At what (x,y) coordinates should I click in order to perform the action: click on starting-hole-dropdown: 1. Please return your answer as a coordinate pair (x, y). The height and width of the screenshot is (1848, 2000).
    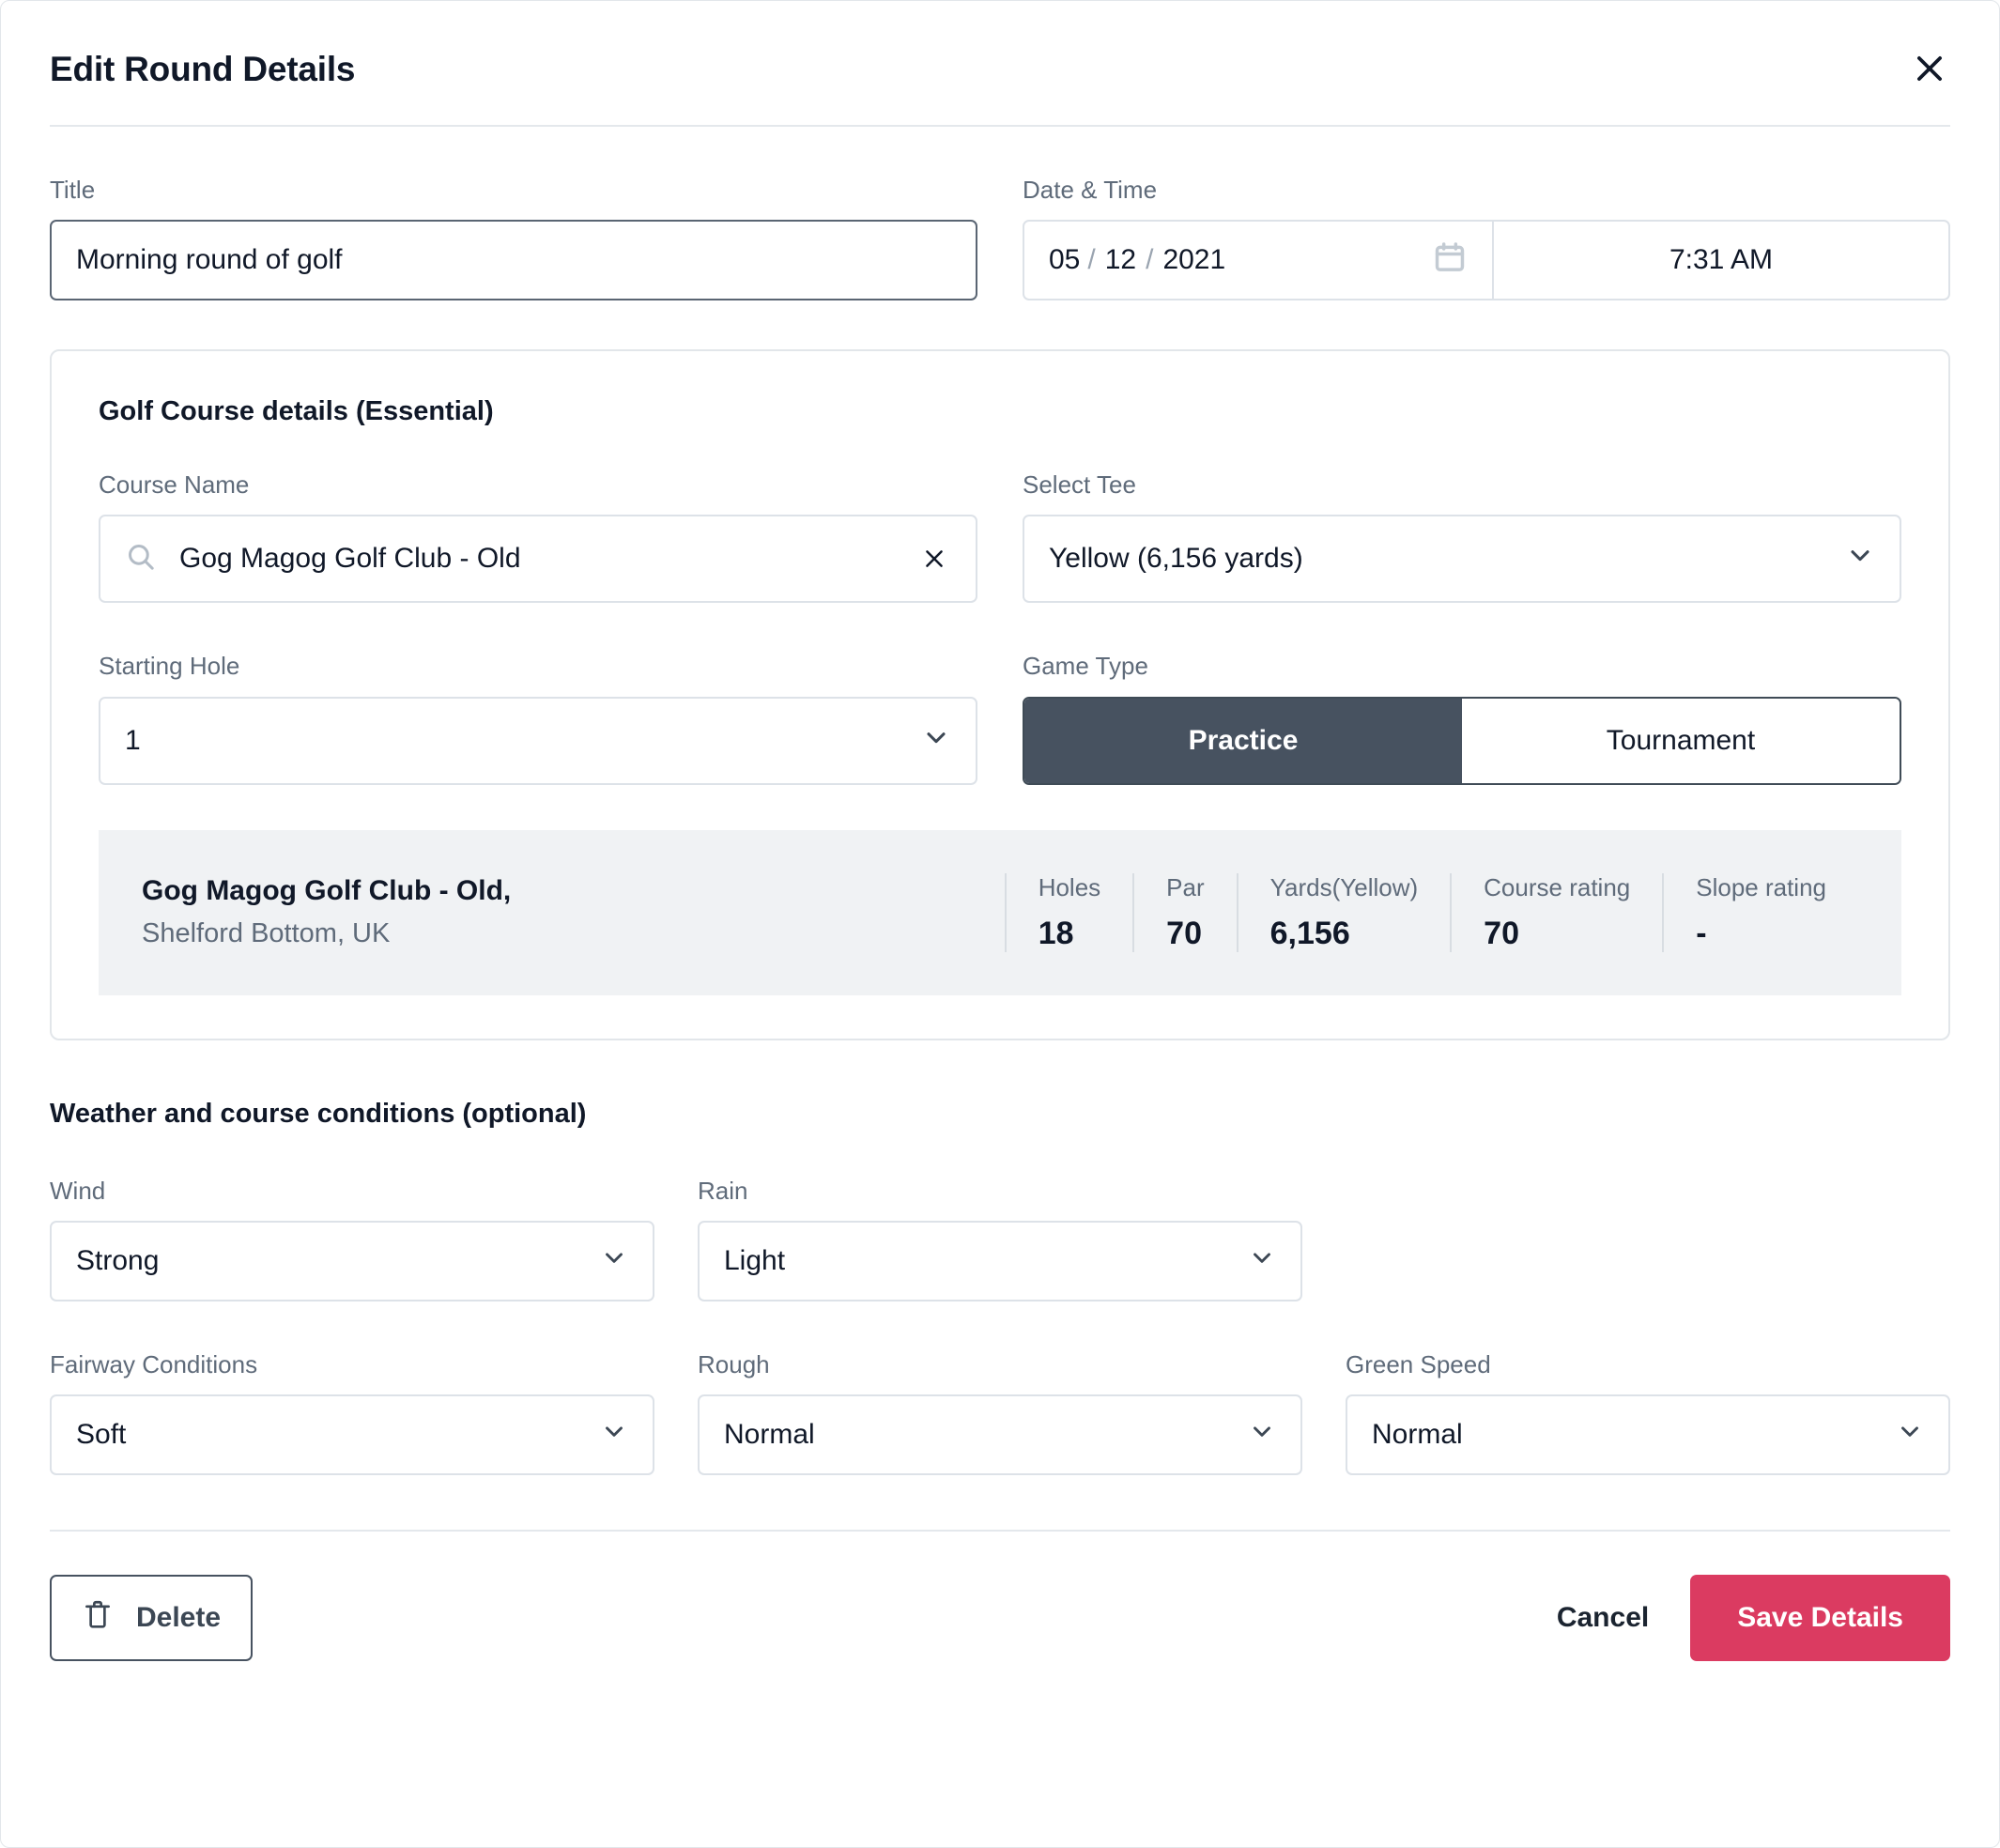
    Looking at the image, I should click on (538, 740).